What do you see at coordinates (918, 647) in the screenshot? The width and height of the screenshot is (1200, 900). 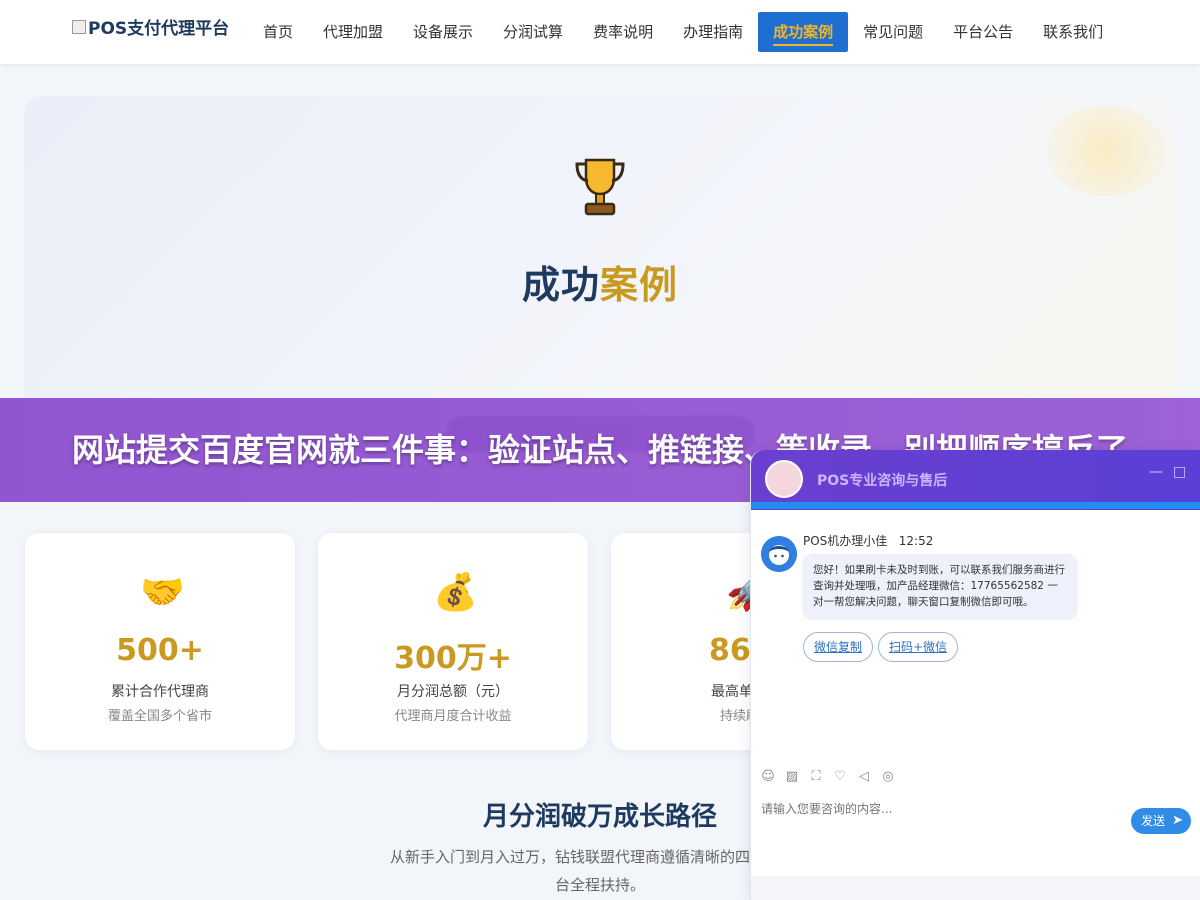 I see `scan-wechat-button: 扫码+微信` at bounding box center [918, 647].